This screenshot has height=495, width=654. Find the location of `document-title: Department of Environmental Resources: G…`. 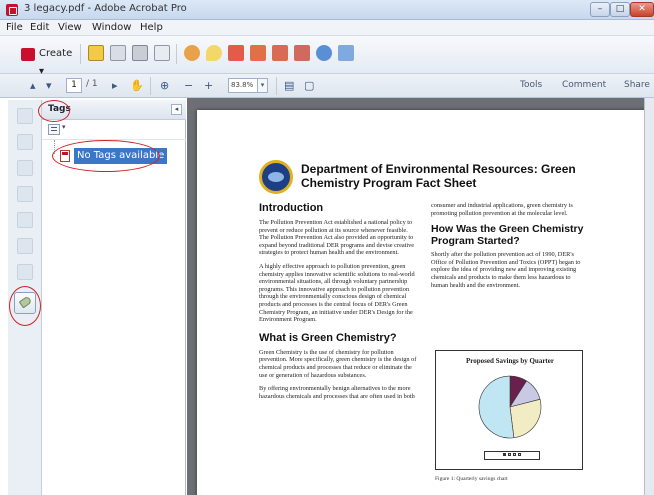

document-title: Department of Environmental Resources: G… is located at coordinates (438, 176).